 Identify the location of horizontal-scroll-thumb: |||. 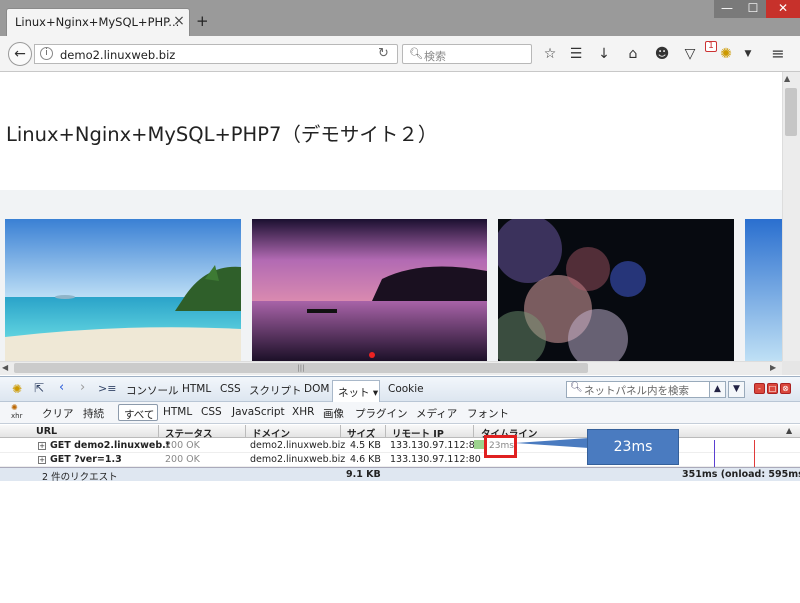
(301, 368).